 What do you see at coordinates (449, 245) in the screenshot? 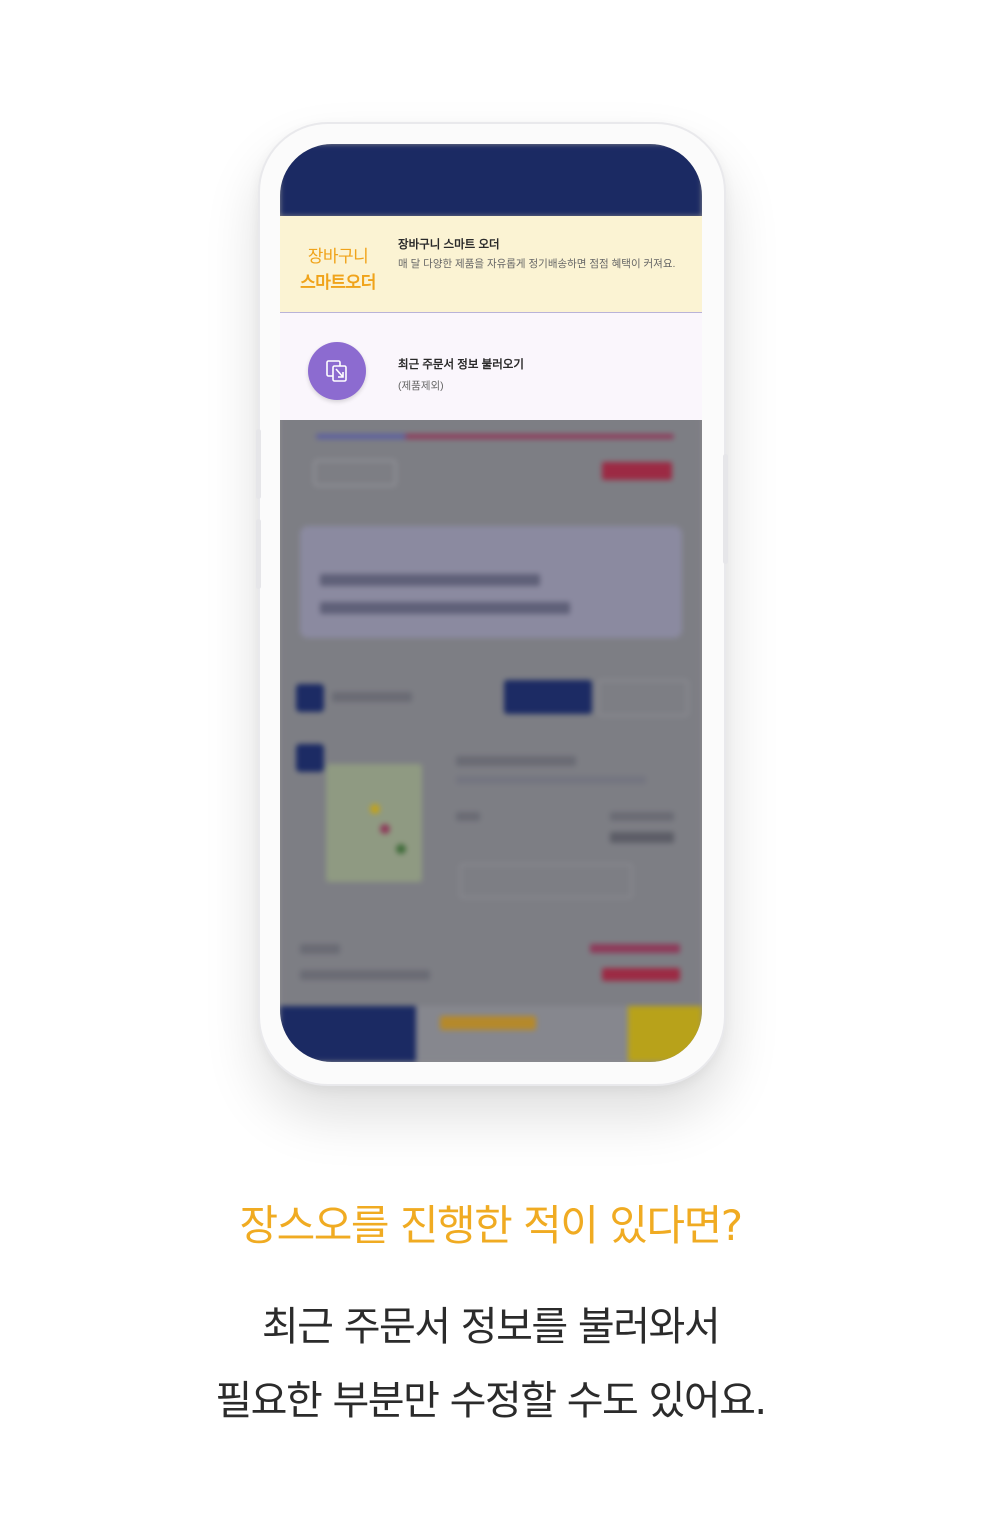
I see `smart-order-title: 장바구니 스마트 오더` at bounding box center [449, 245].